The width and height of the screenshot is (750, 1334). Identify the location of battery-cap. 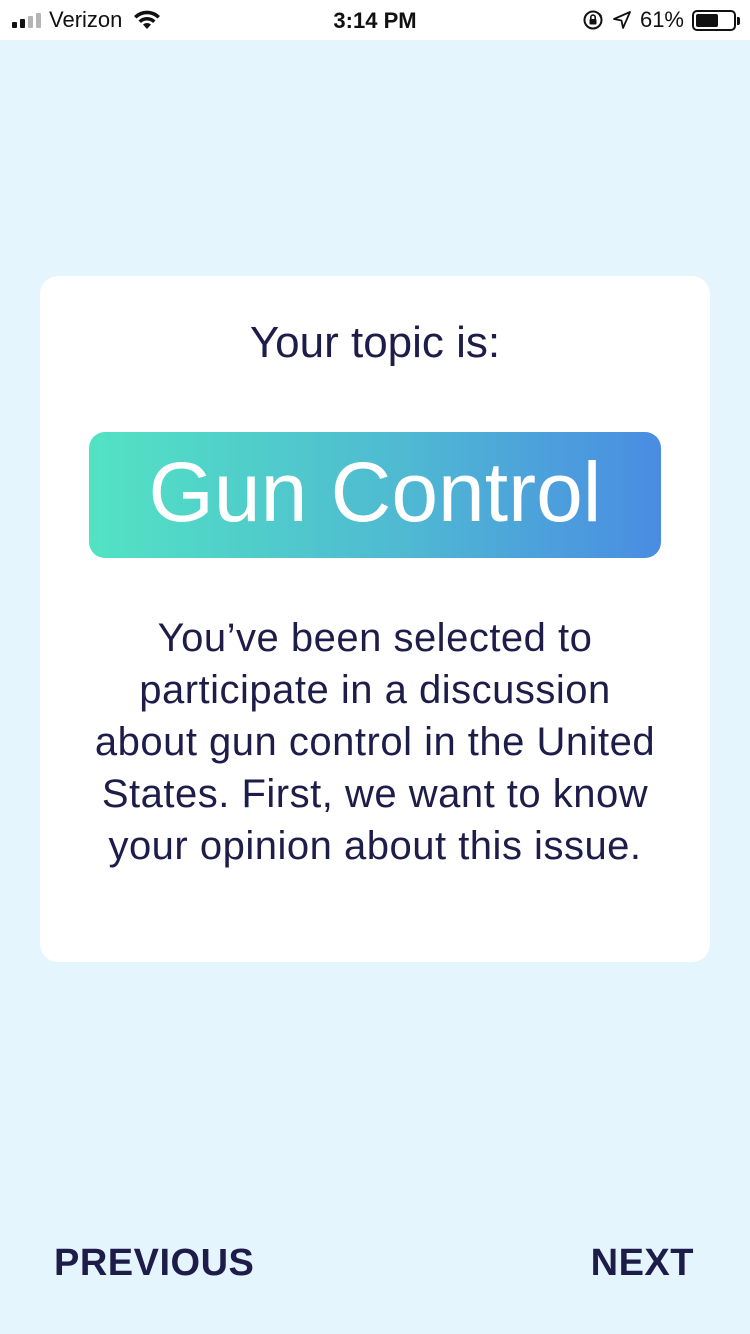
(738, 20).